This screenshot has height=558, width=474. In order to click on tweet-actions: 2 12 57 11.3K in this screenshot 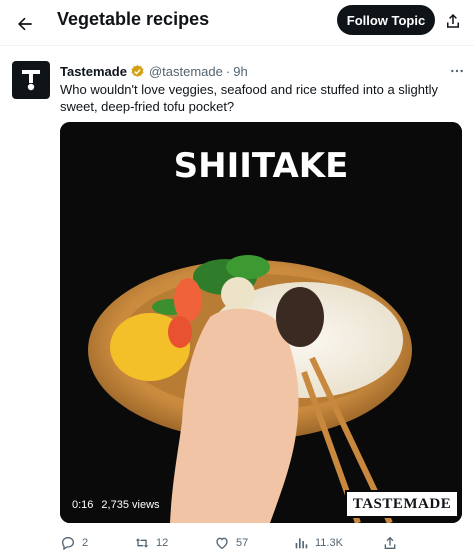, I will do `click(264, 543)`.